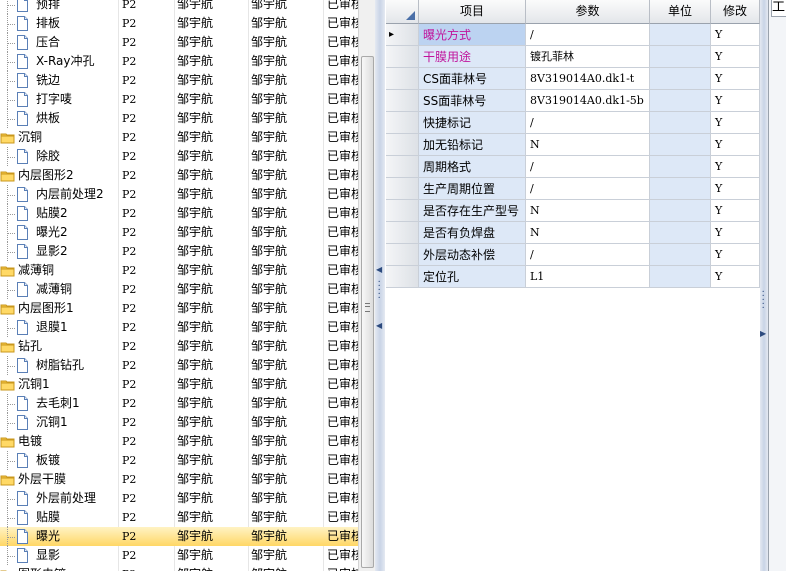  I want to click on tree-row: 曝光 P2 邹宇航 邹宇航 已审核, so click(179, 536).